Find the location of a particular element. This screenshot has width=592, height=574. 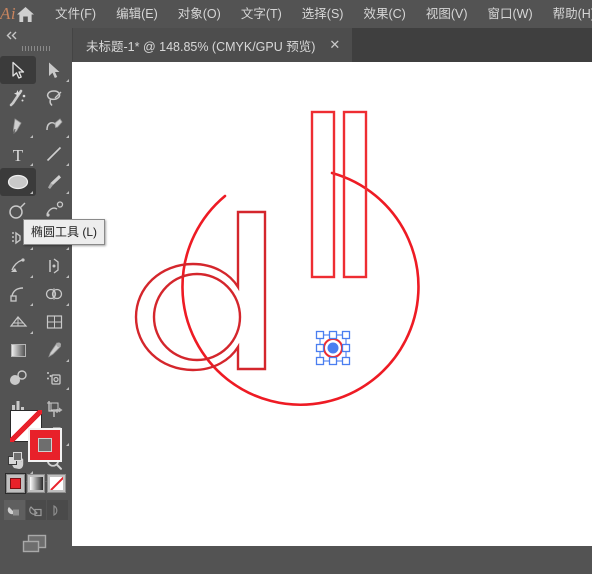

menu-view: 视图(V) is located at coordinates (447, 14).